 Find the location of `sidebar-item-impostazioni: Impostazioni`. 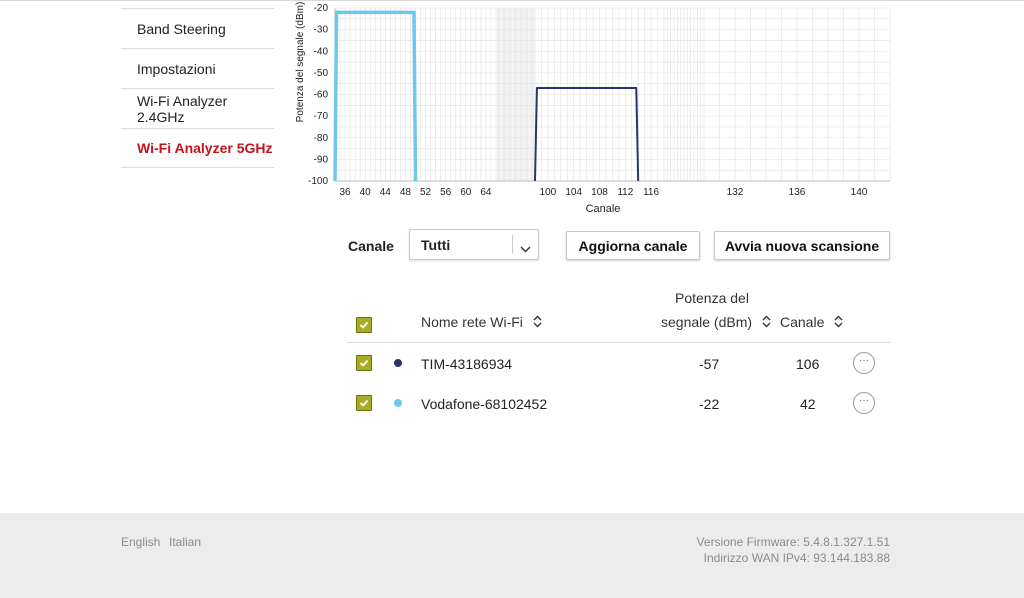

sidebar-item-impostazioni: Impostazioni is located at coordinates (197, 68).